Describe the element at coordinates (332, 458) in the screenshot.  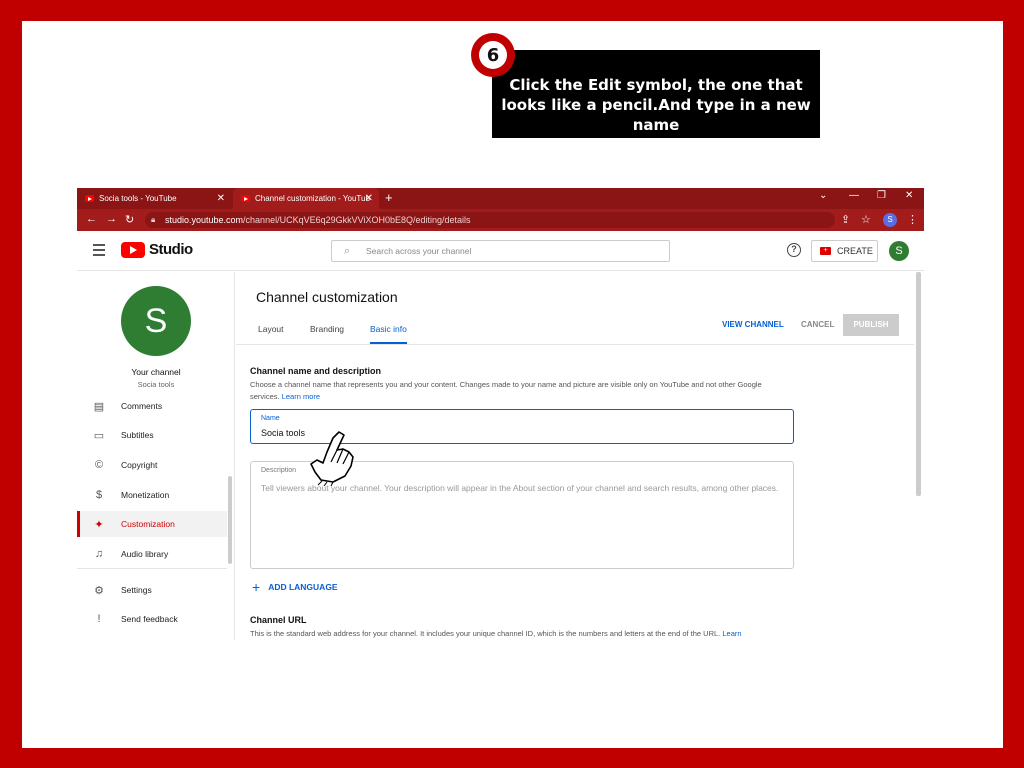
I see `hand-pointer-cursor-icon` at that location.